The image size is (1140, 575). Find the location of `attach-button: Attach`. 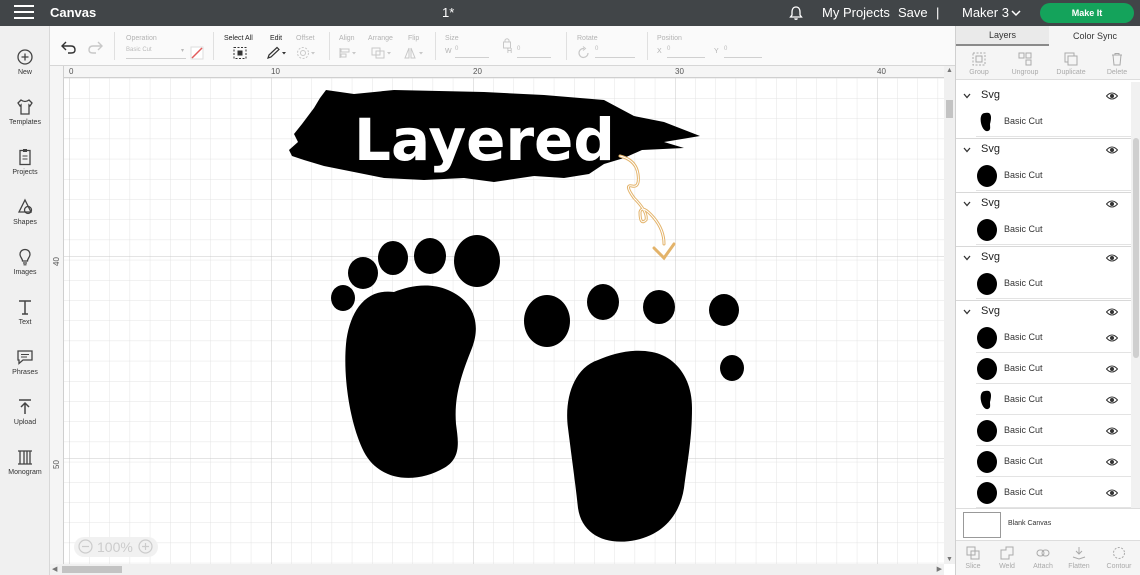

attach-button: Attach is located at coordinates (1043, 558).